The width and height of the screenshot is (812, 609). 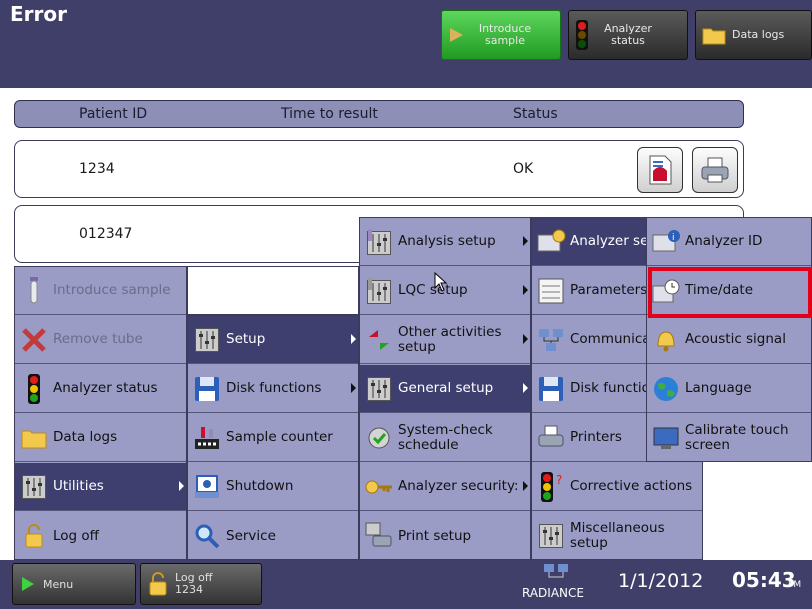 I want to click on report-button, so click(x=660, y=170).